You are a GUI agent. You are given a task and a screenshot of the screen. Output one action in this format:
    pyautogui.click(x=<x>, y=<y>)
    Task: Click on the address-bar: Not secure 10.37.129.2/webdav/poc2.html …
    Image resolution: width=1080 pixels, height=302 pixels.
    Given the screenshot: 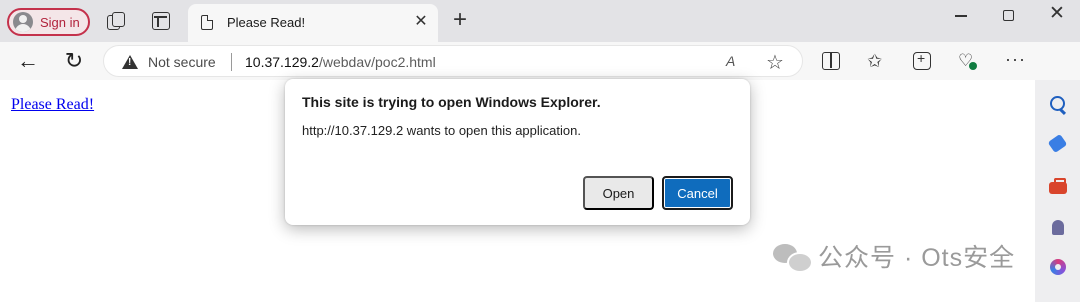 What is the action you would take?
    pyautogui.click(x=453, y=61)
    